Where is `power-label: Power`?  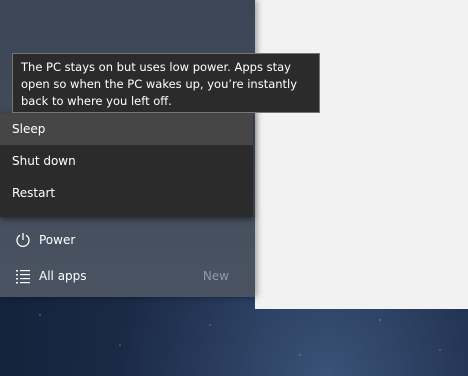
power-label: Power is located at coordinates (57, 240).